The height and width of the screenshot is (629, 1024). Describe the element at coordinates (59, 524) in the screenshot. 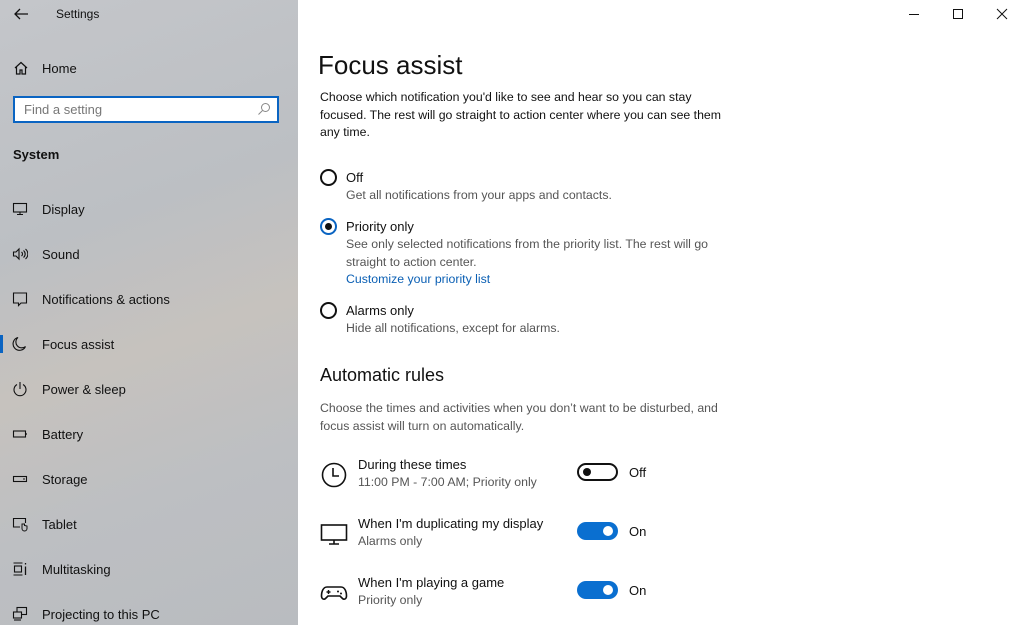

I see `sidebar-item-label: Tablet` at that location.